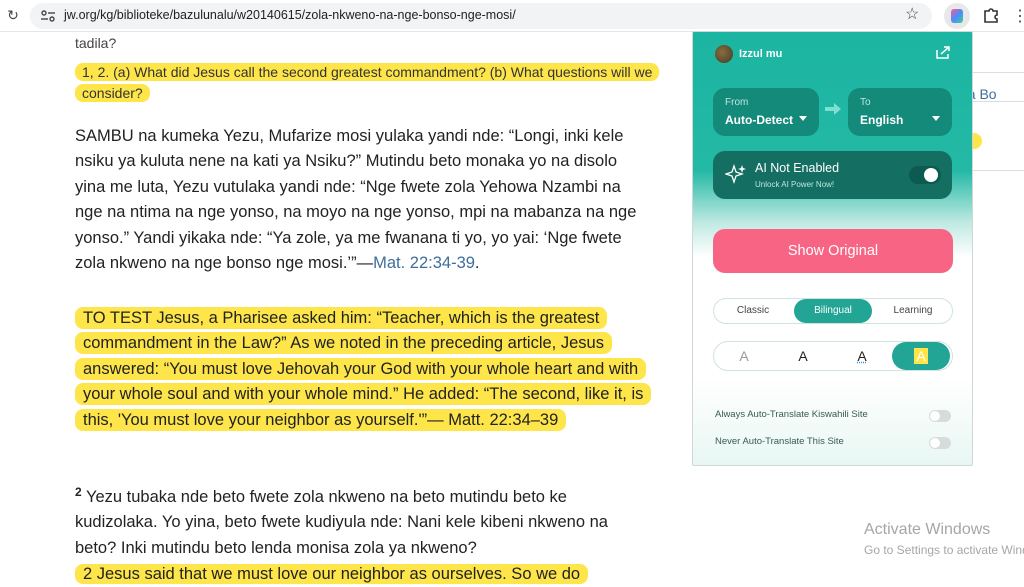 The height and width of the screenshot is (587, 1024). I want to click on ai-panel: AI Not Enabled Unlock AI Power Now!, so click(832, 175).